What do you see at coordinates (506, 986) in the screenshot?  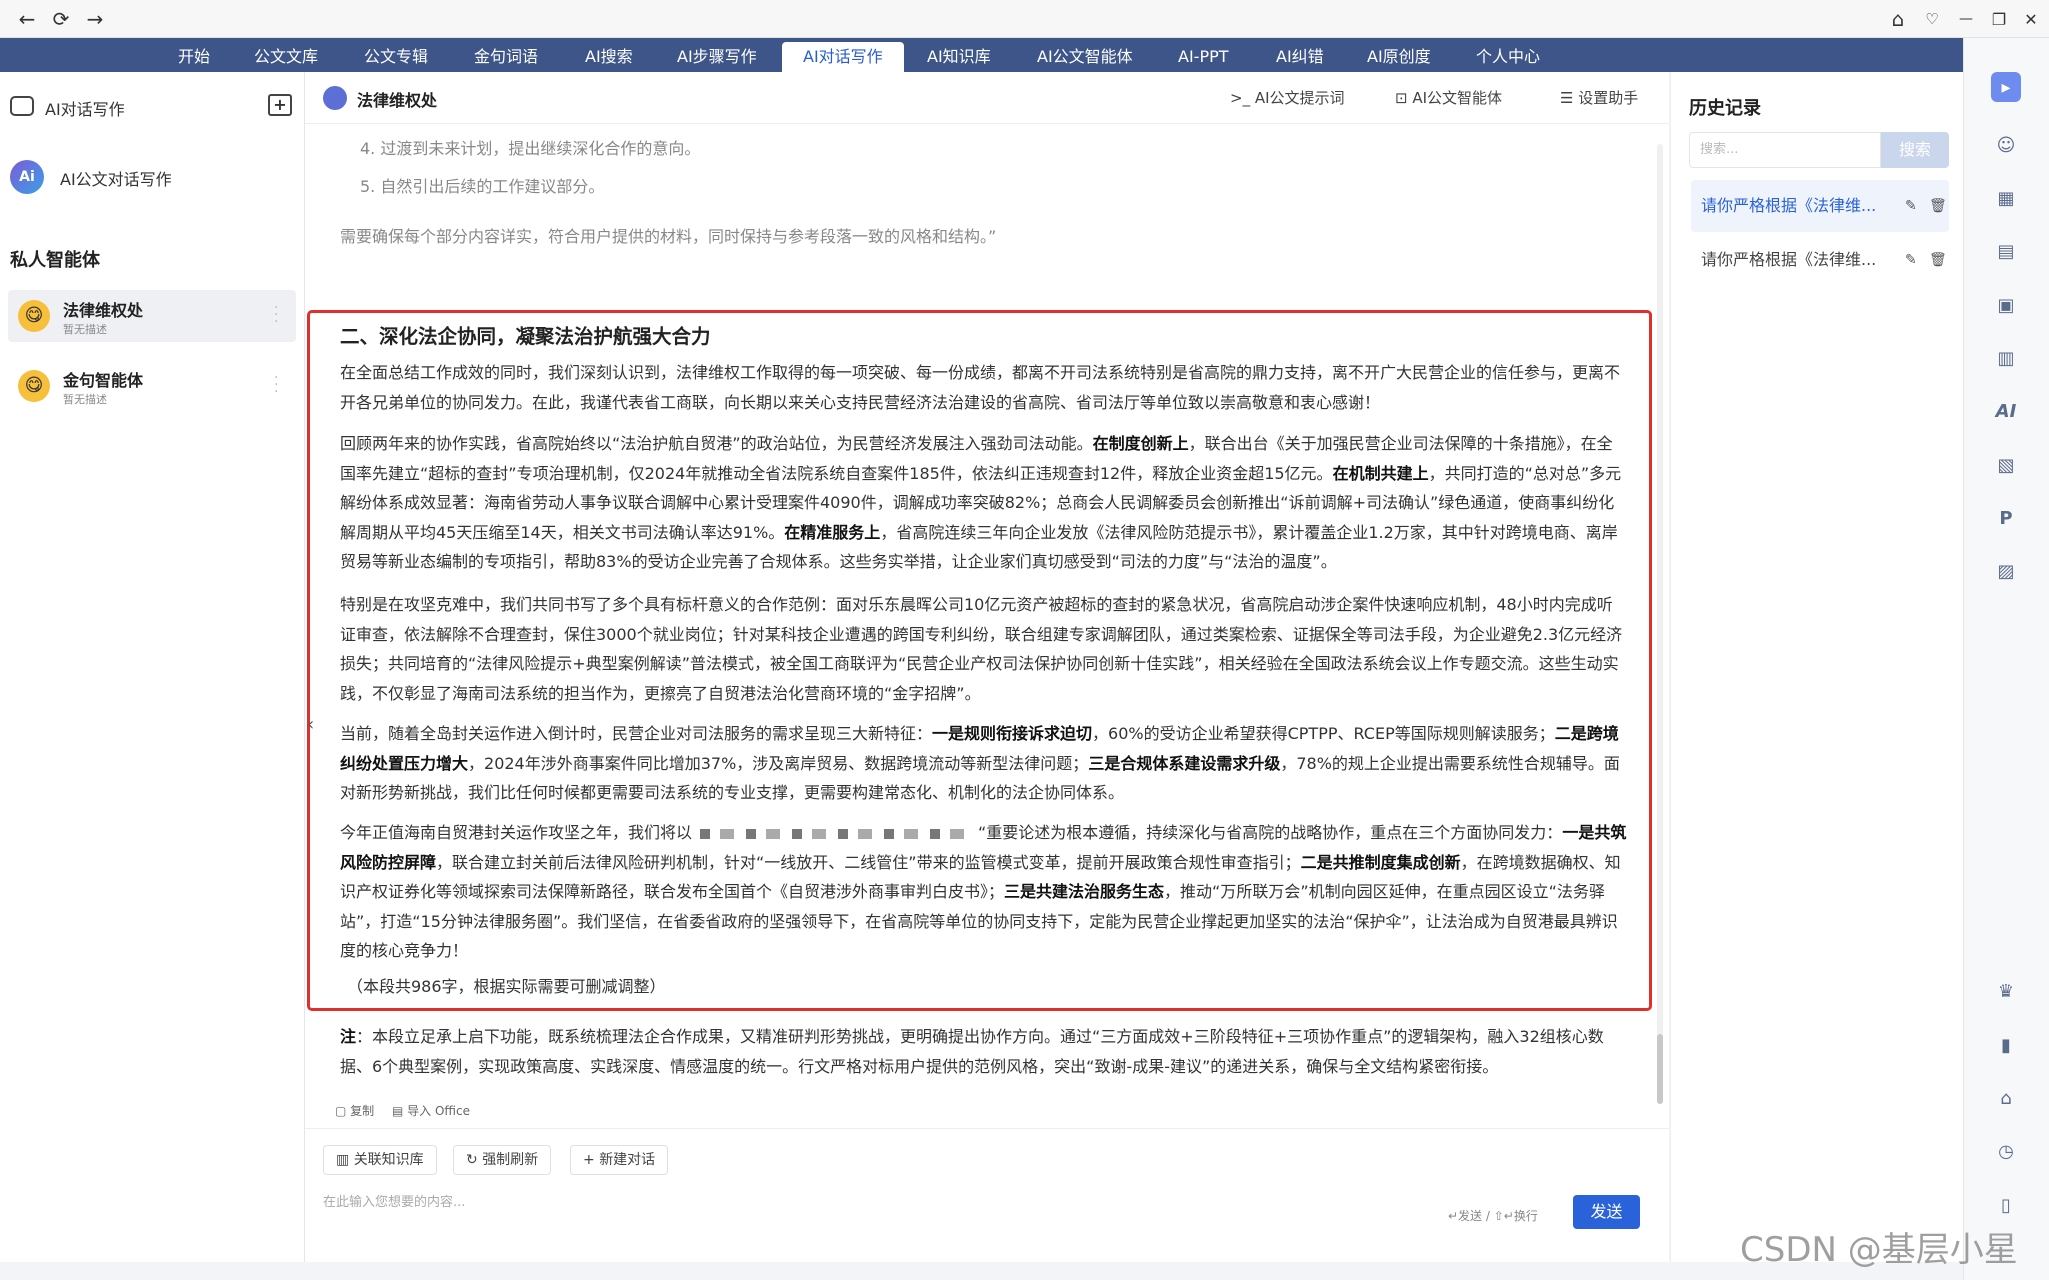 I see `word-count: （本段共986字，根据实际需要可删减调整）` at bounding box center [506, 986].